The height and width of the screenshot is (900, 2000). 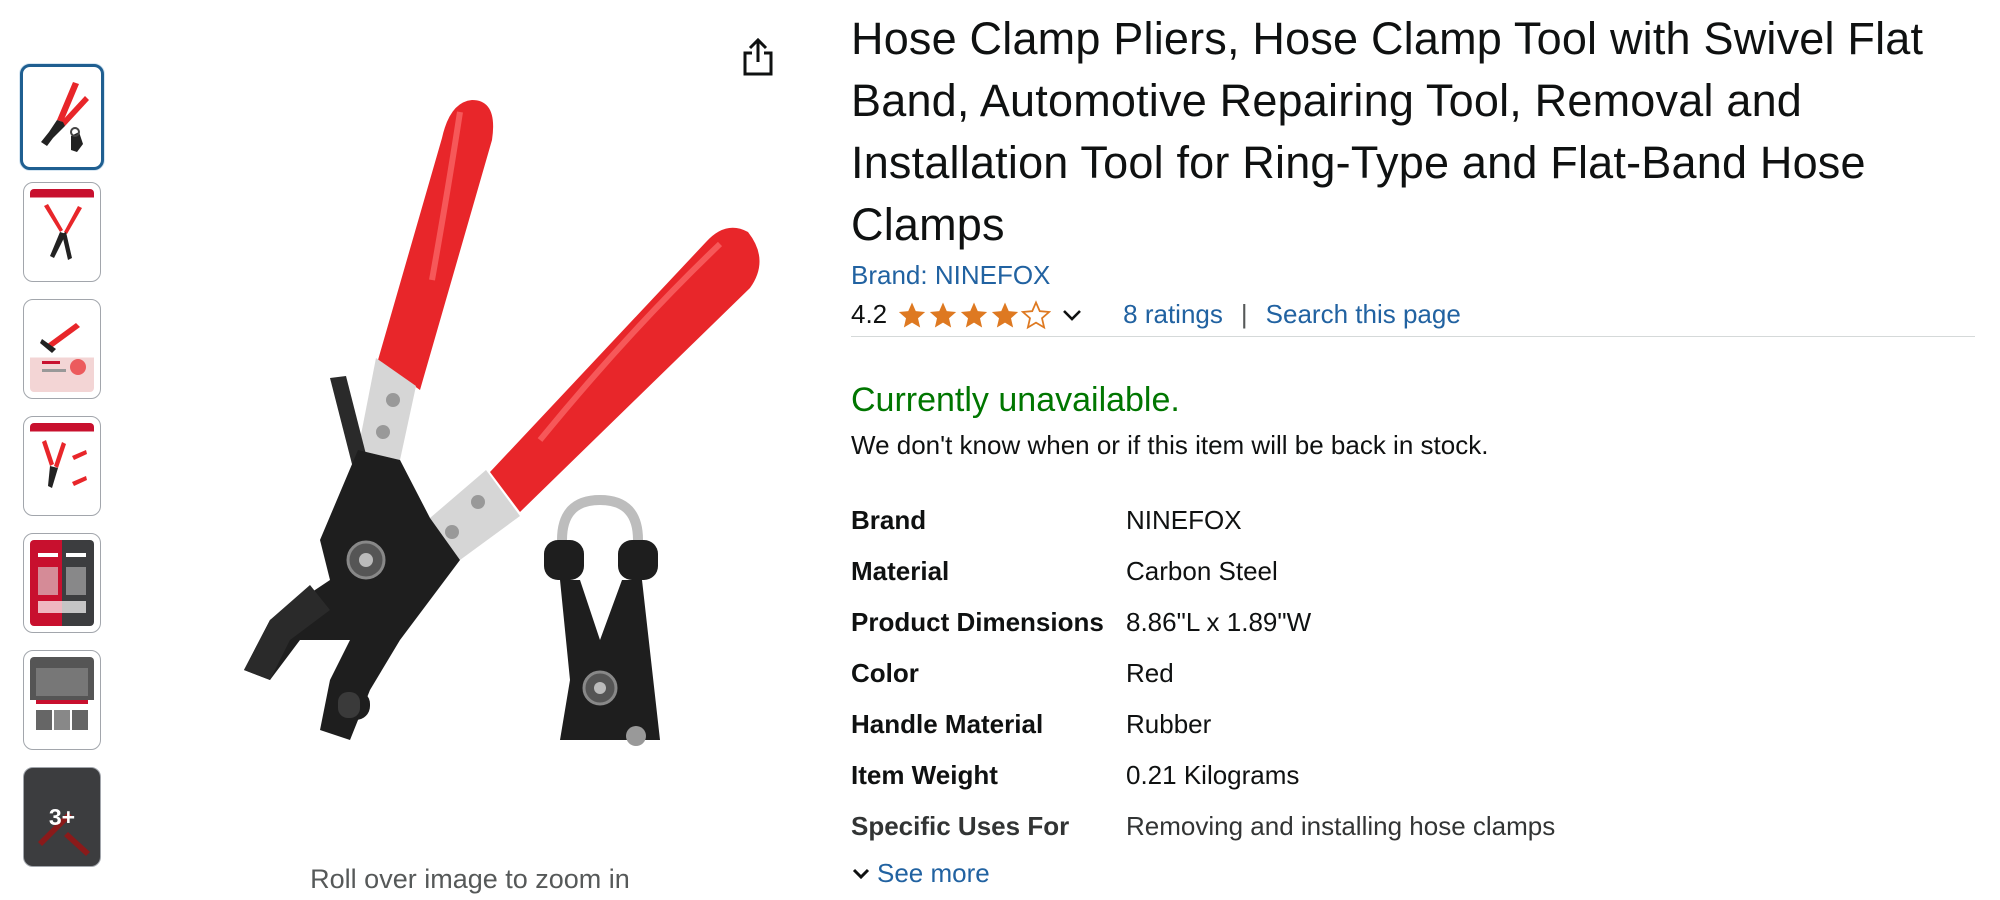 What do you see at coordinates (1219, 622) in the screenshot?
I see `spec-value: 8.86"L x 1.89"W` at bounding box center [1219, 622].